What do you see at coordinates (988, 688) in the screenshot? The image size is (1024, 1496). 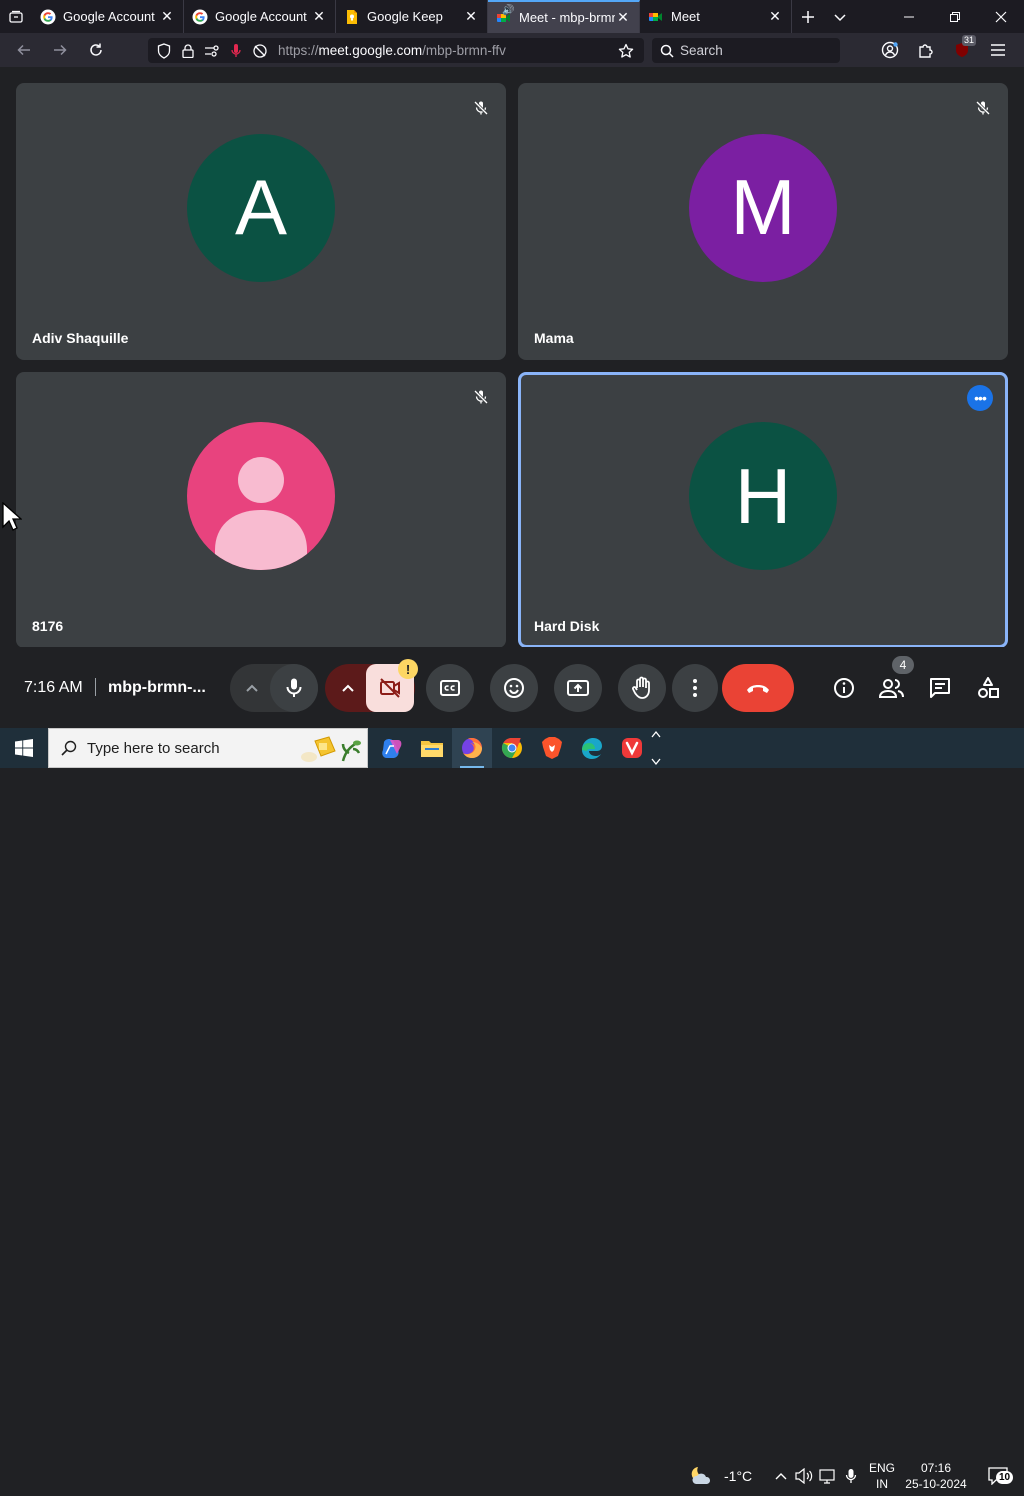 I see `activities-icon` at bounding box center [988, 688].